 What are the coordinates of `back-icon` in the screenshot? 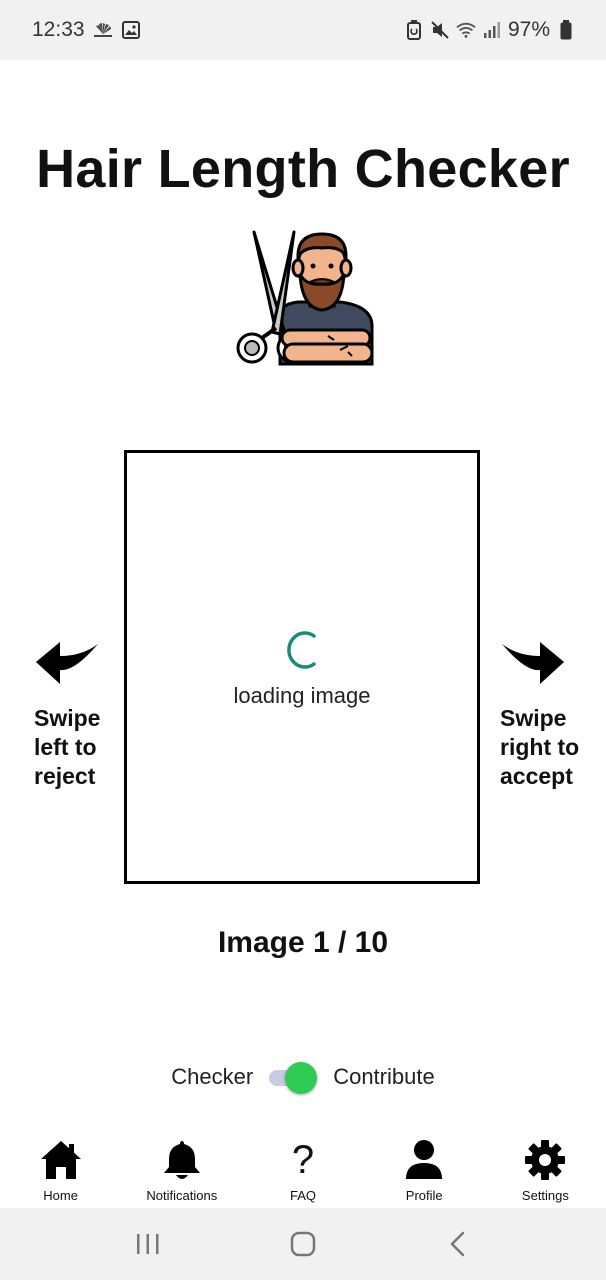 It's located at (458, 1244).